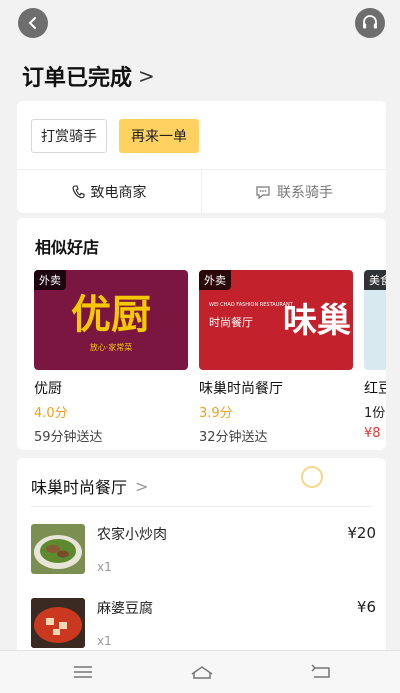  Describe the element at coordinates (233, 437) in the screenshot. I see `shop-delivery-time: 32分钟送达` at that location.